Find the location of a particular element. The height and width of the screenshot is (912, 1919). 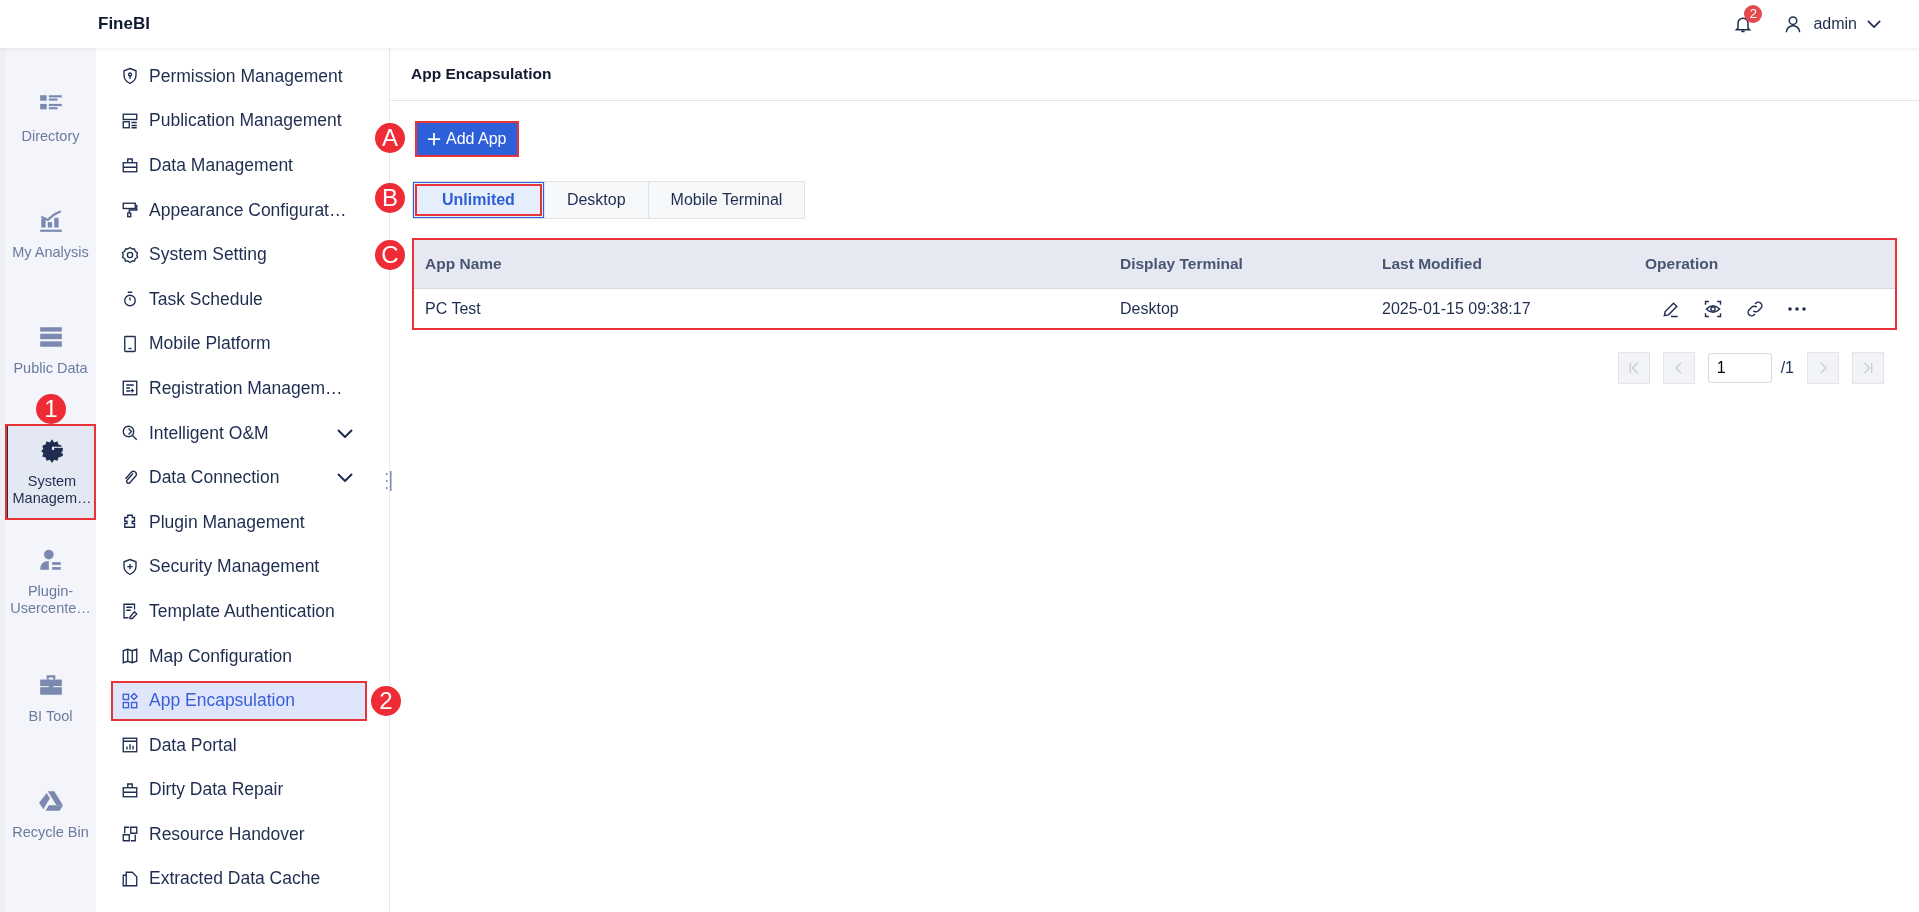

add-app-button: Add App is located at coordinates (467, 139).